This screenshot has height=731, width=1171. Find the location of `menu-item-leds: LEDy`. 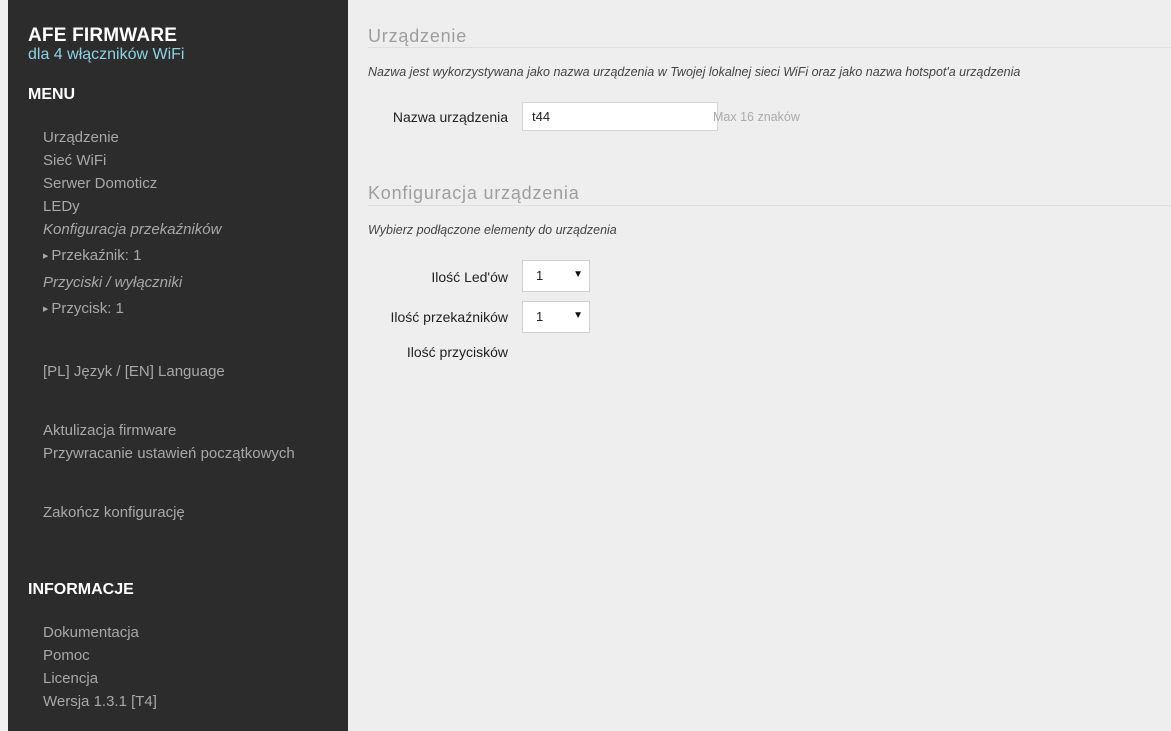

menu-item-leds: LEDy is located at coordinates (61, 206).